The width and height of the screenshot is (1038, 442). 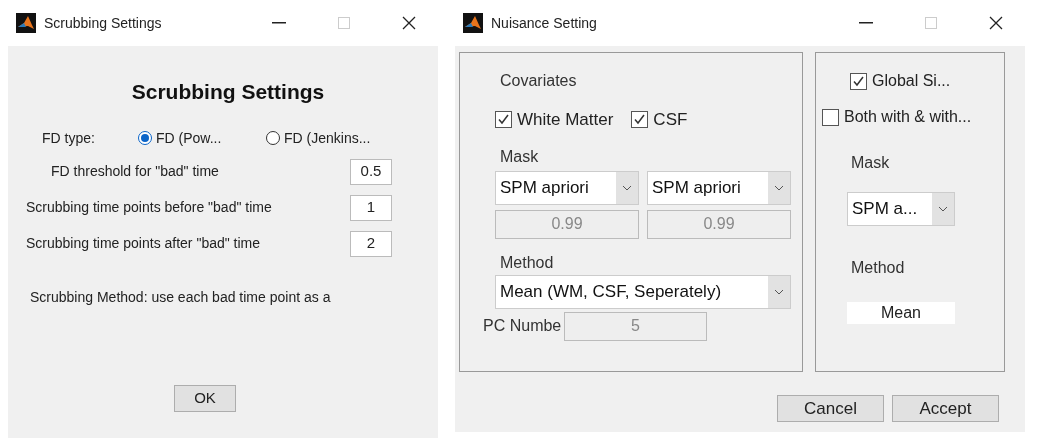 I want to click on dropdown: Mean (WM, CSF, Seperately), so click(x=643, y=291).